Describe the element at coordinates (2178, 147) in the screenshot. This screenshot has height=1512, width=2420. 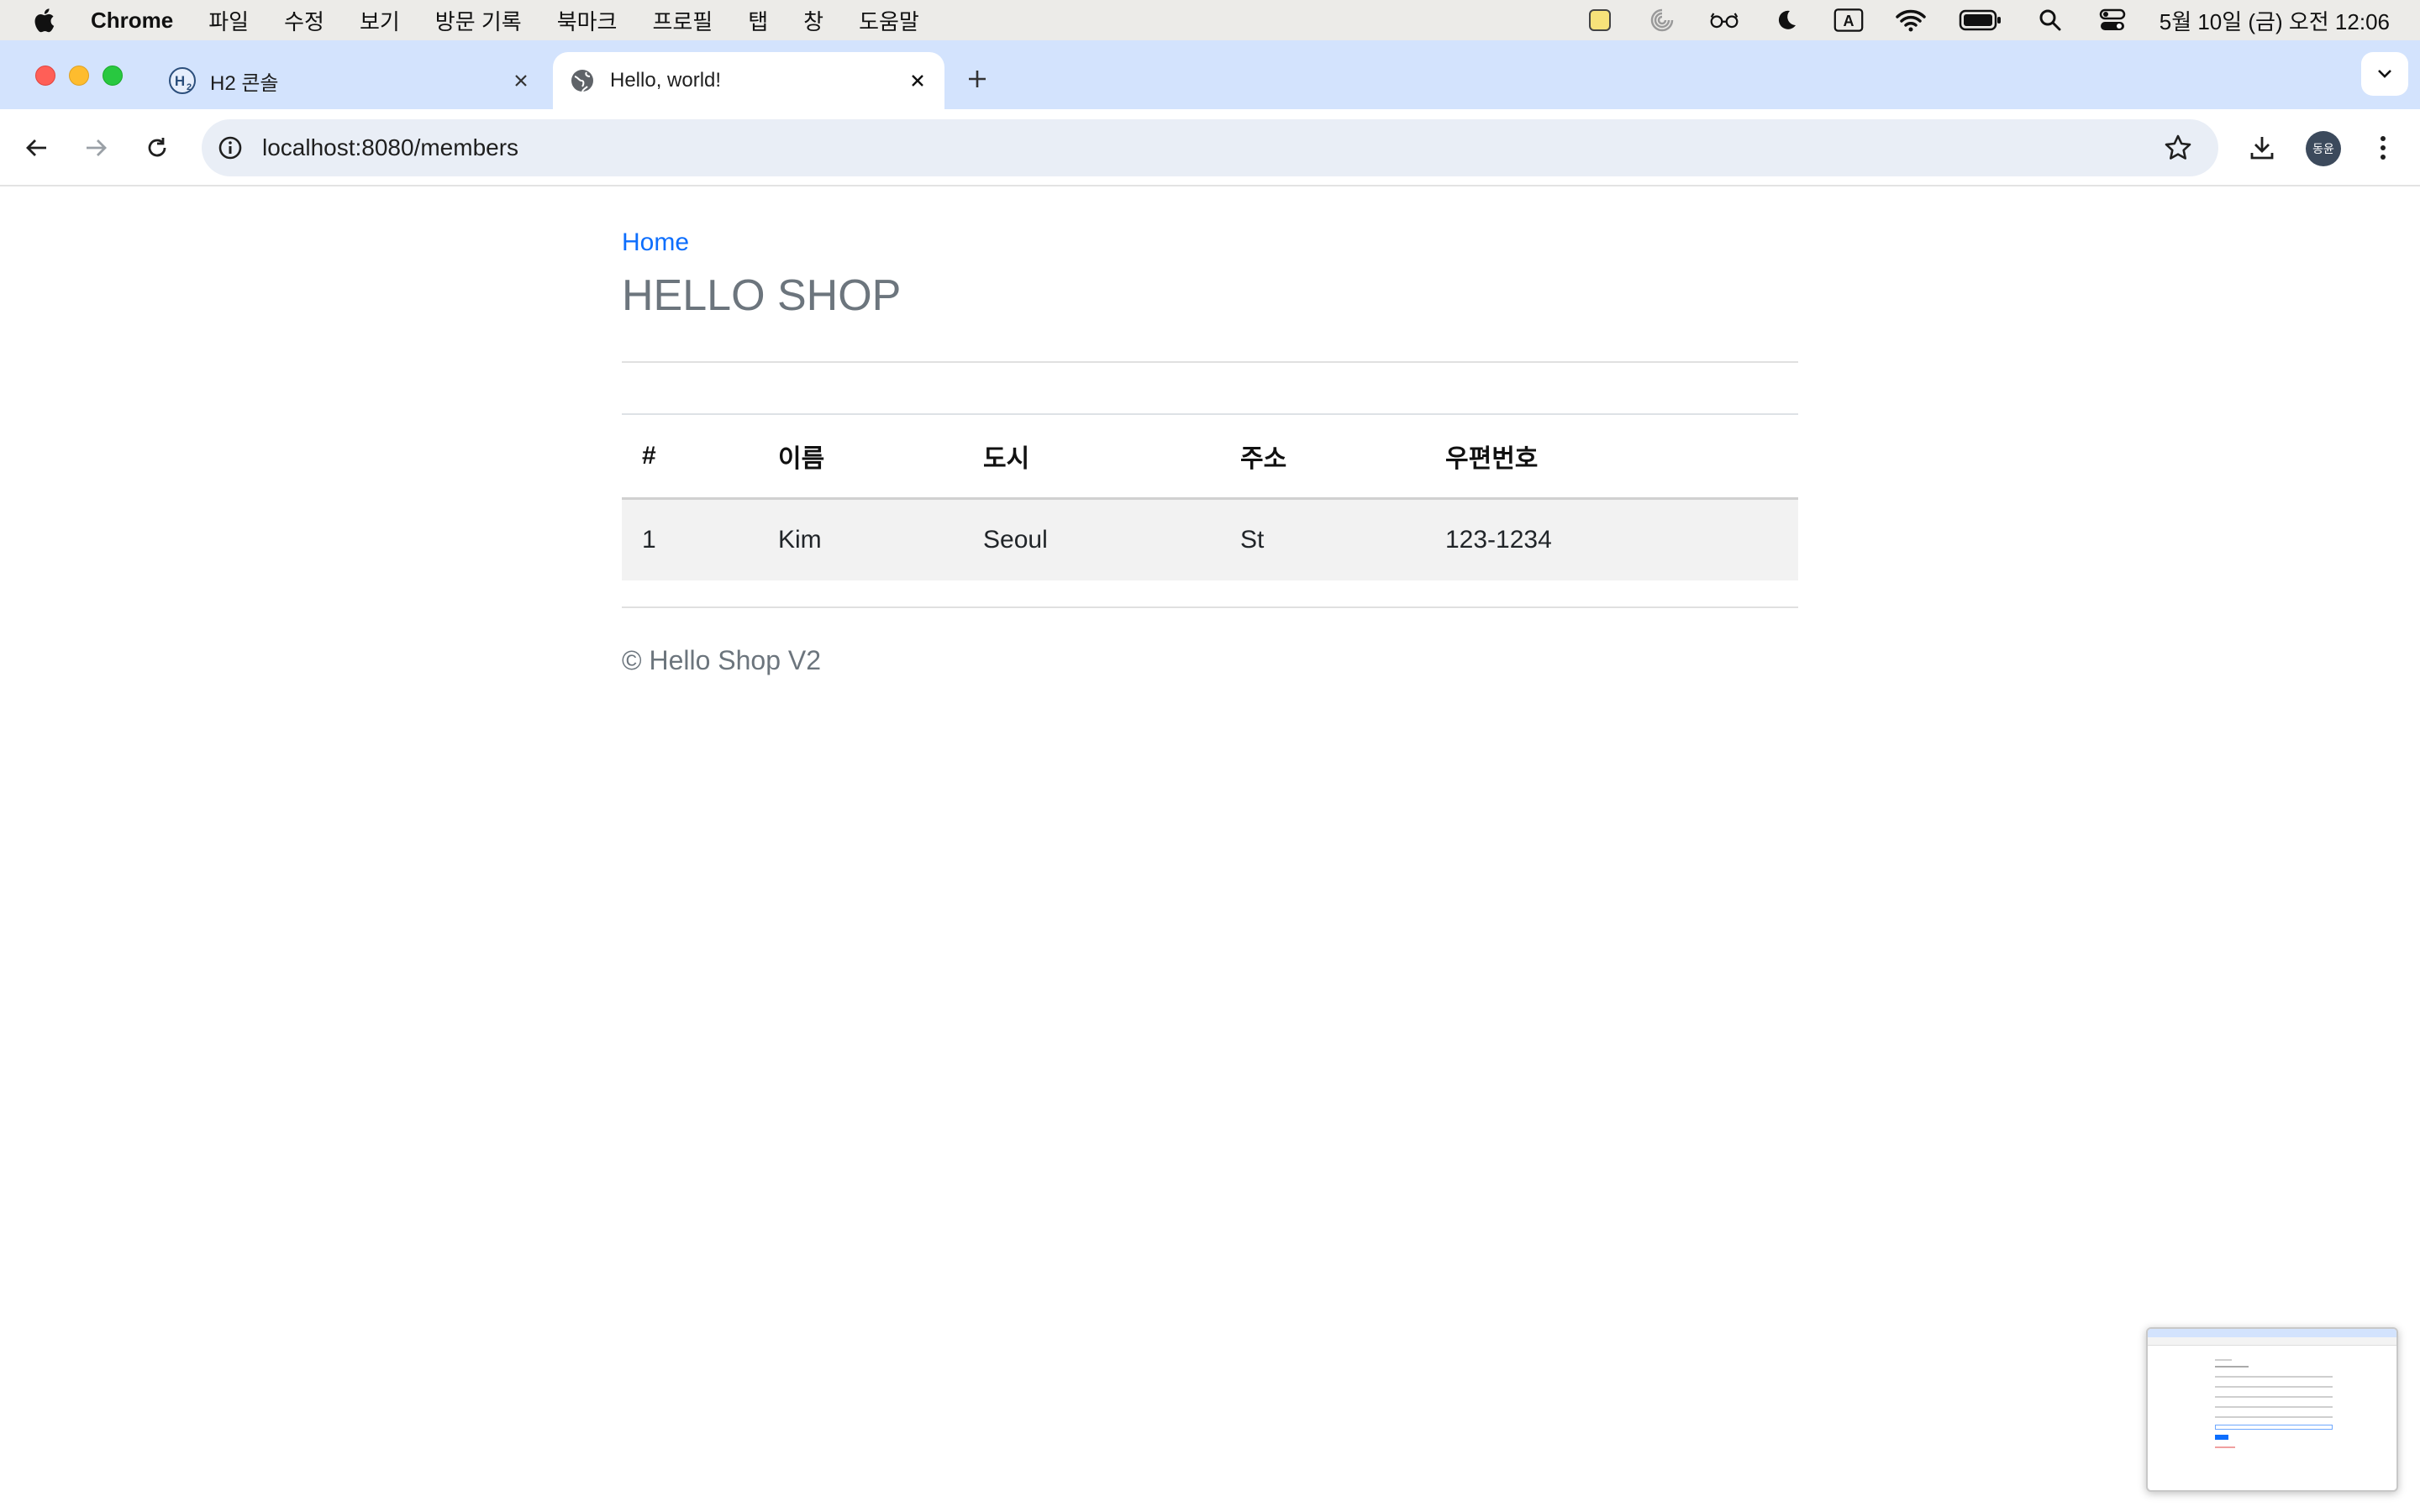
I see `bookmark-star-icon` at that location.